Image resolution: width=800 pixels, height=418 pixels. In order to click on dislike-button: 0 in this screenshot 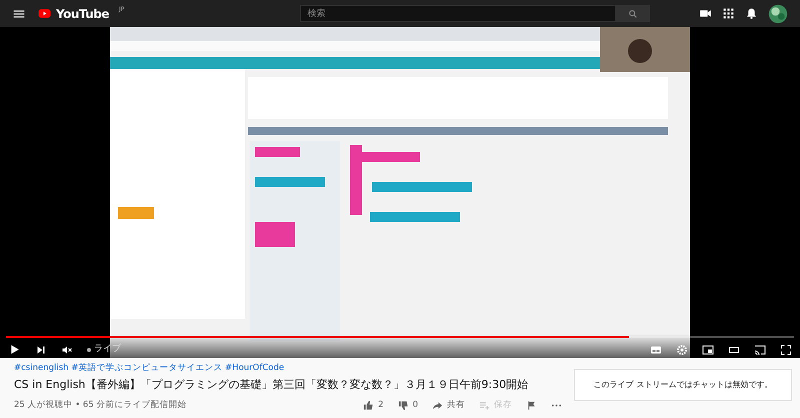, I will do `click(408, 405)`.